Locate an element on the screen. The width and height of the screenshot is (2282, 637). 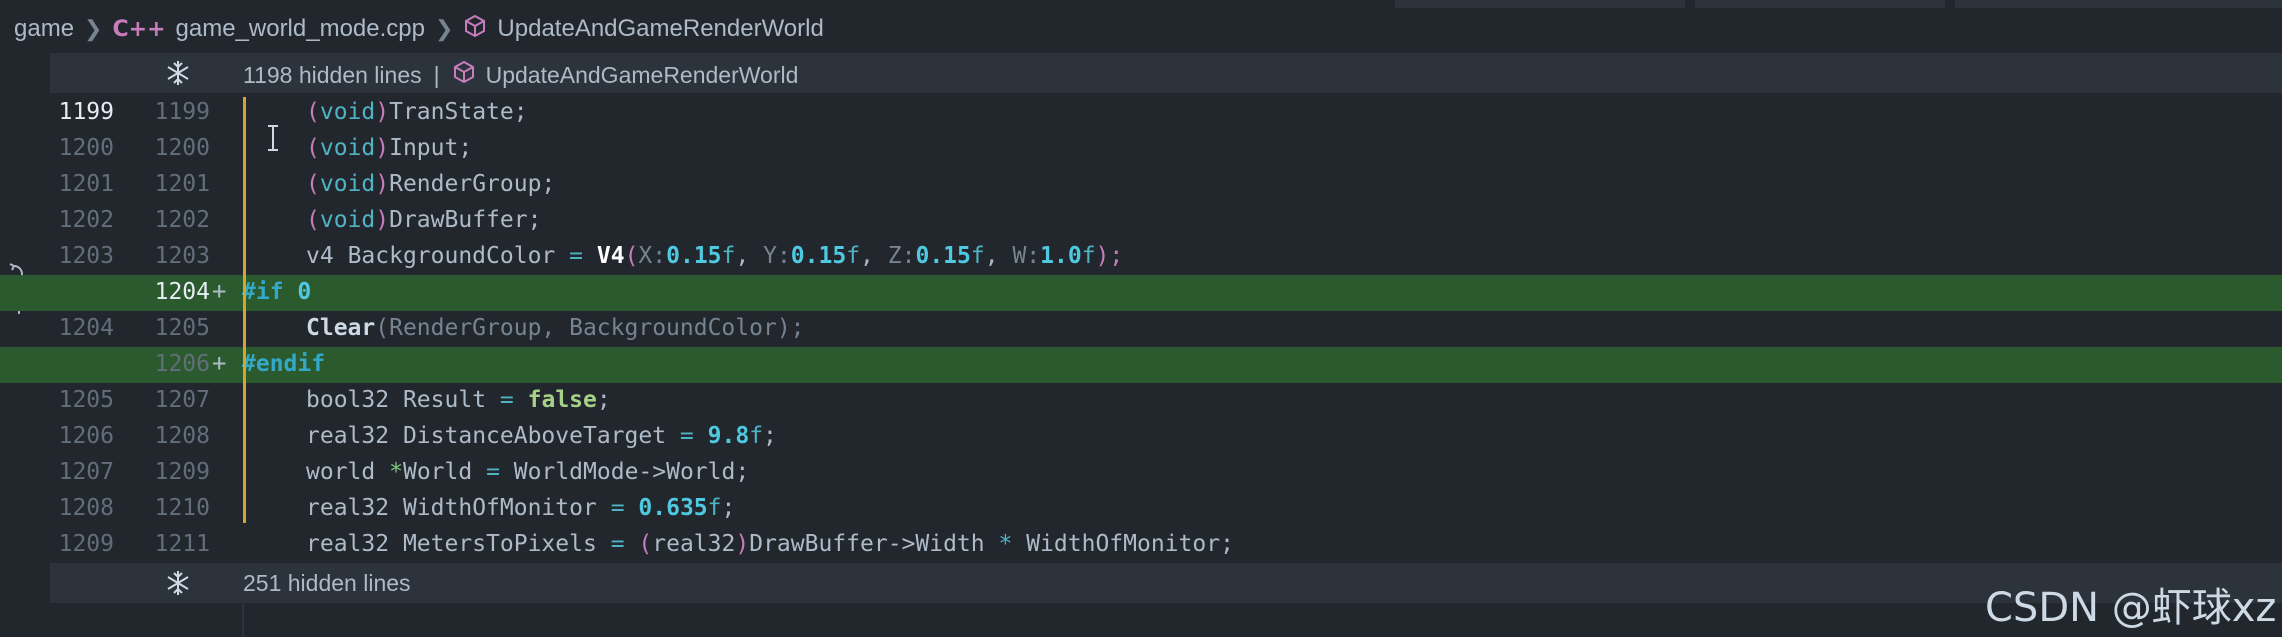
watermark: CSDN @虾球xz is located at coordinates (2131, 608).